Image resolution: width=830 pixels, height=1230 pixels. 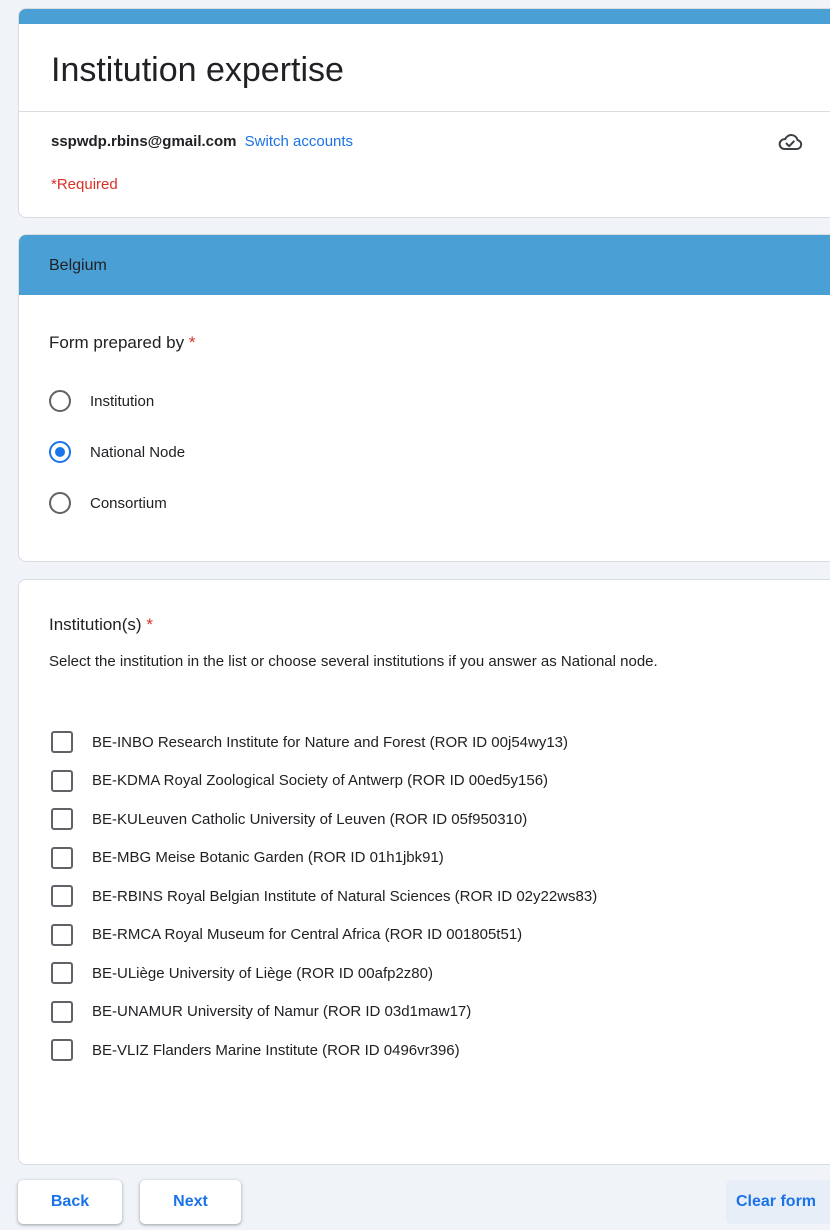 I want to click on question-title-institutions: Institution(s) *, so click(x=101, y=625).